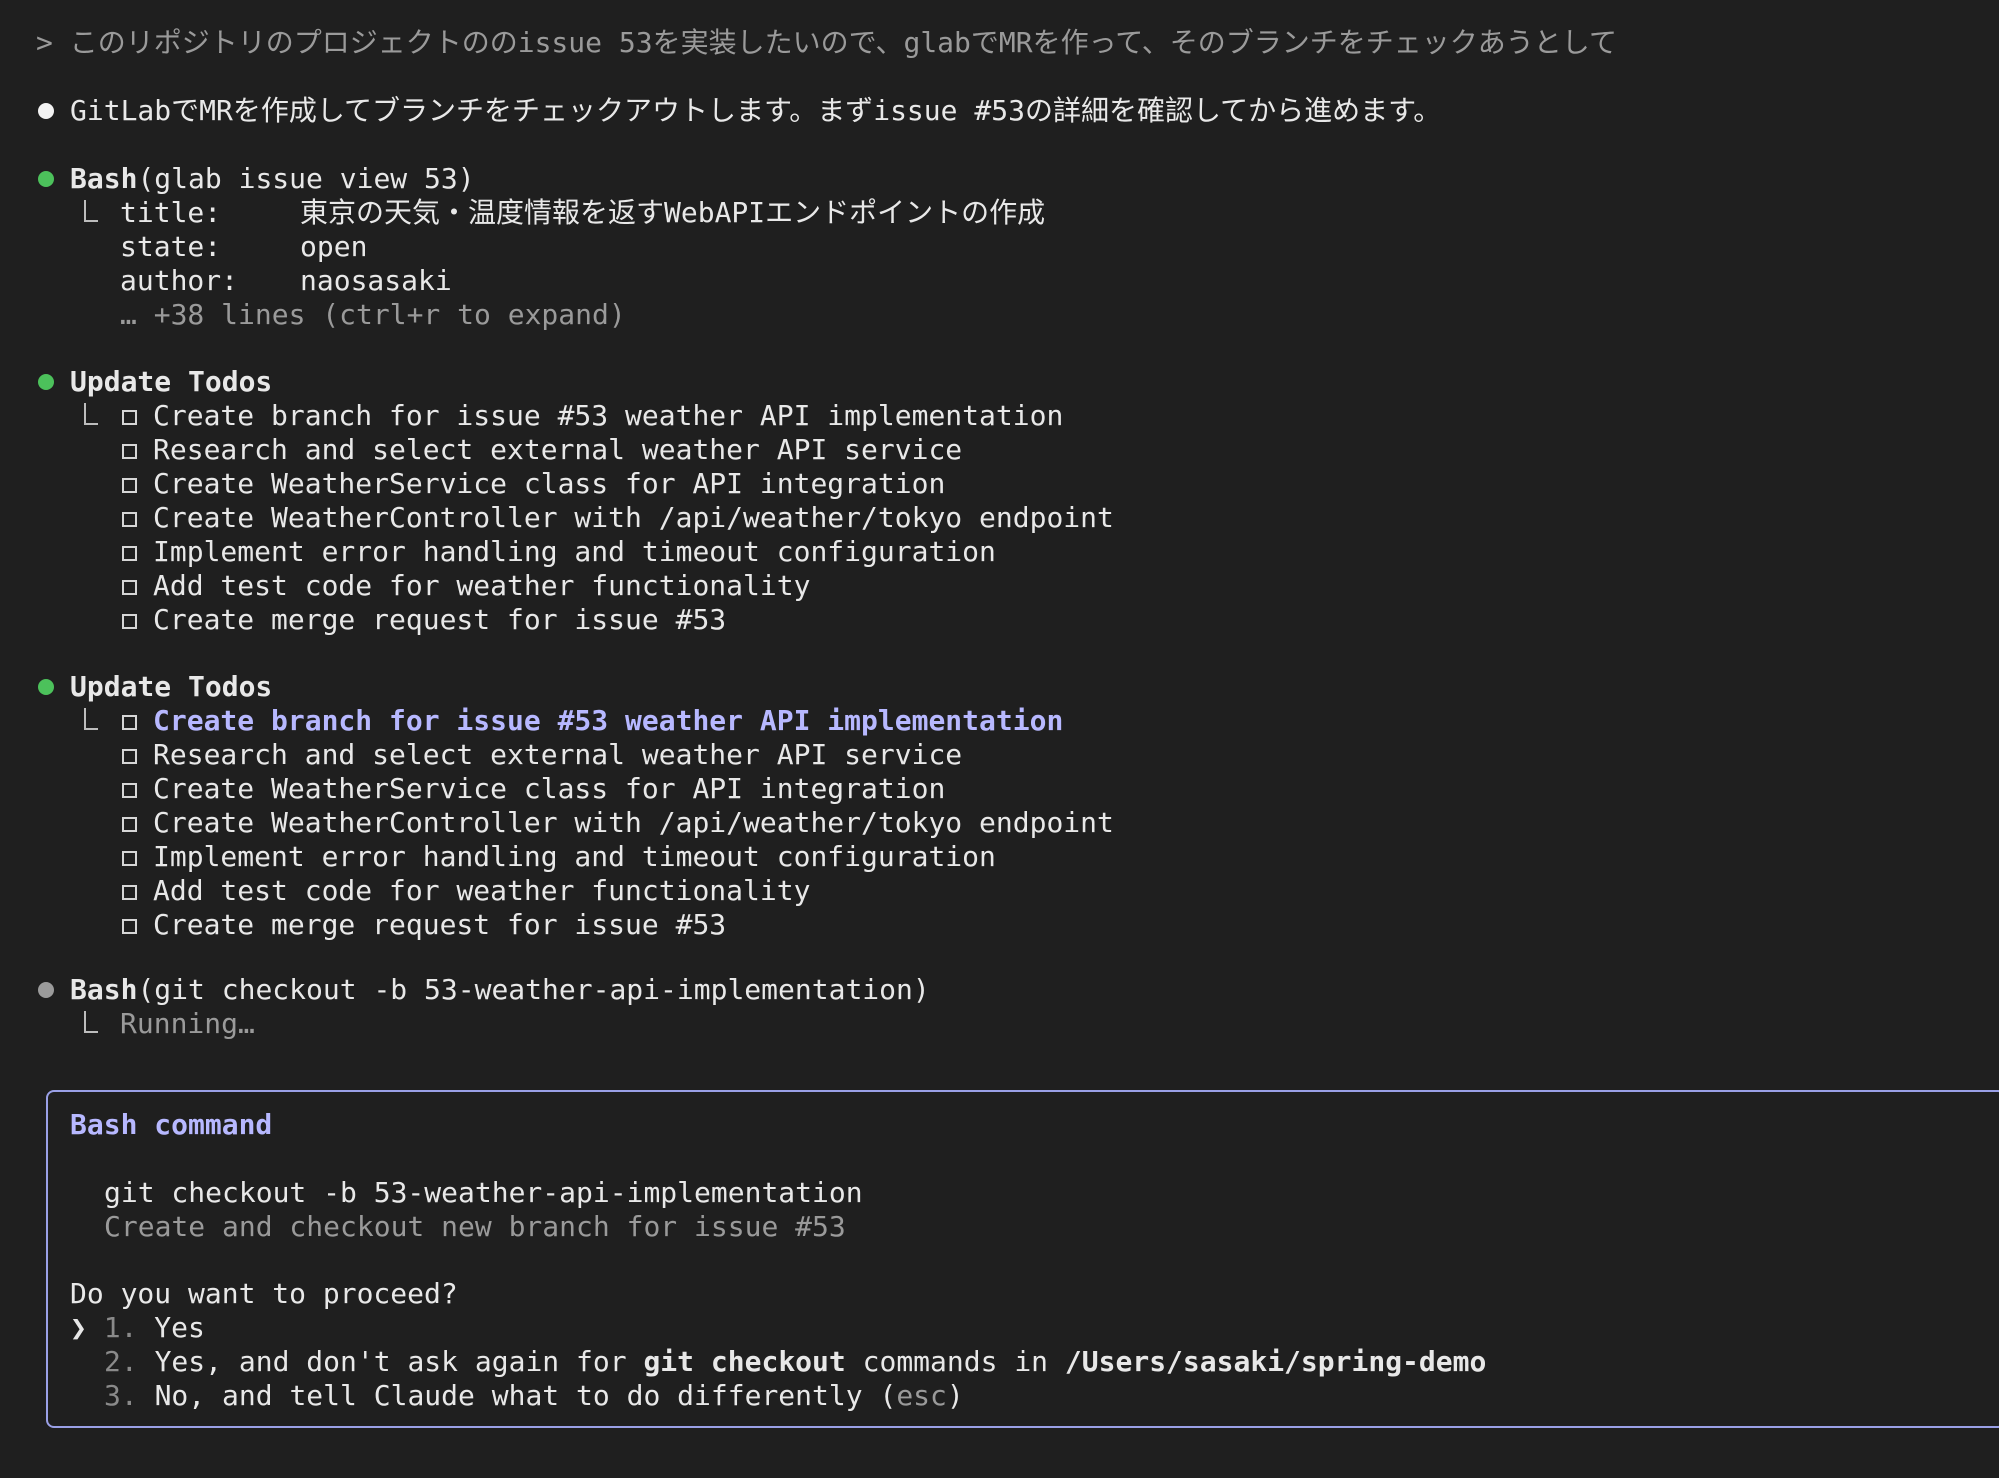 This screenshot has height=1478, width=1999. What do you see at coordinates (171, 1124) in the screenshot?
I see `dialog-title: Bash command` at bounding box center [171, 1124].